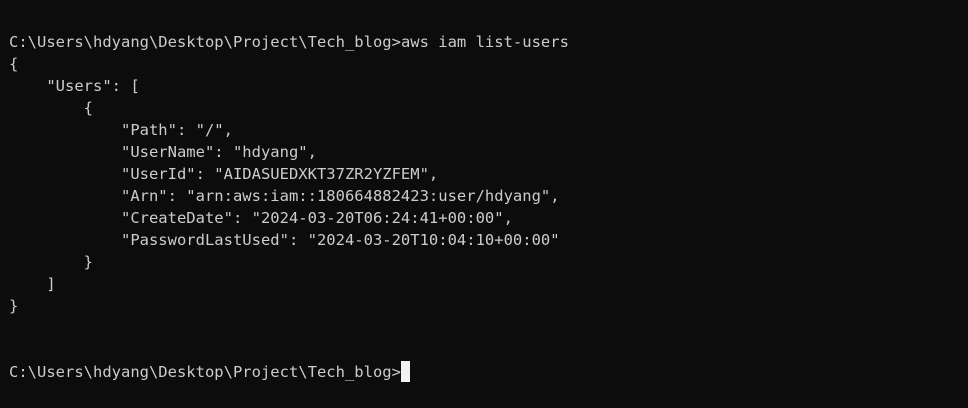  What do you see at coordinates (405, 371) in the screenshot?
I see `text-cursor` at bounding box center [405, 371].